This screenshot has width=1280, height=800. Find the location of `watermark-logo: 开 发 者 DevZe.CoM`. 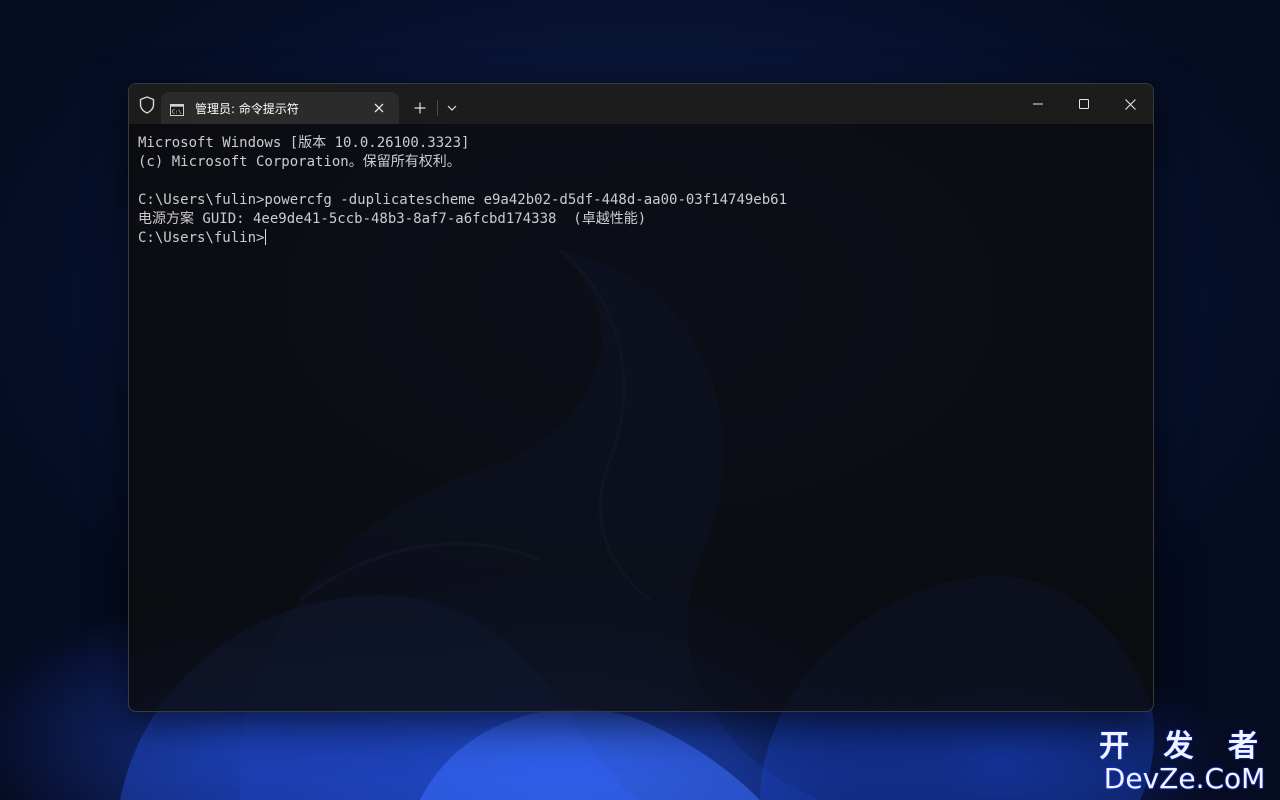

watermark-logo: 开 发 者 DevZe.CoM is located at coordinates (1184, 762).